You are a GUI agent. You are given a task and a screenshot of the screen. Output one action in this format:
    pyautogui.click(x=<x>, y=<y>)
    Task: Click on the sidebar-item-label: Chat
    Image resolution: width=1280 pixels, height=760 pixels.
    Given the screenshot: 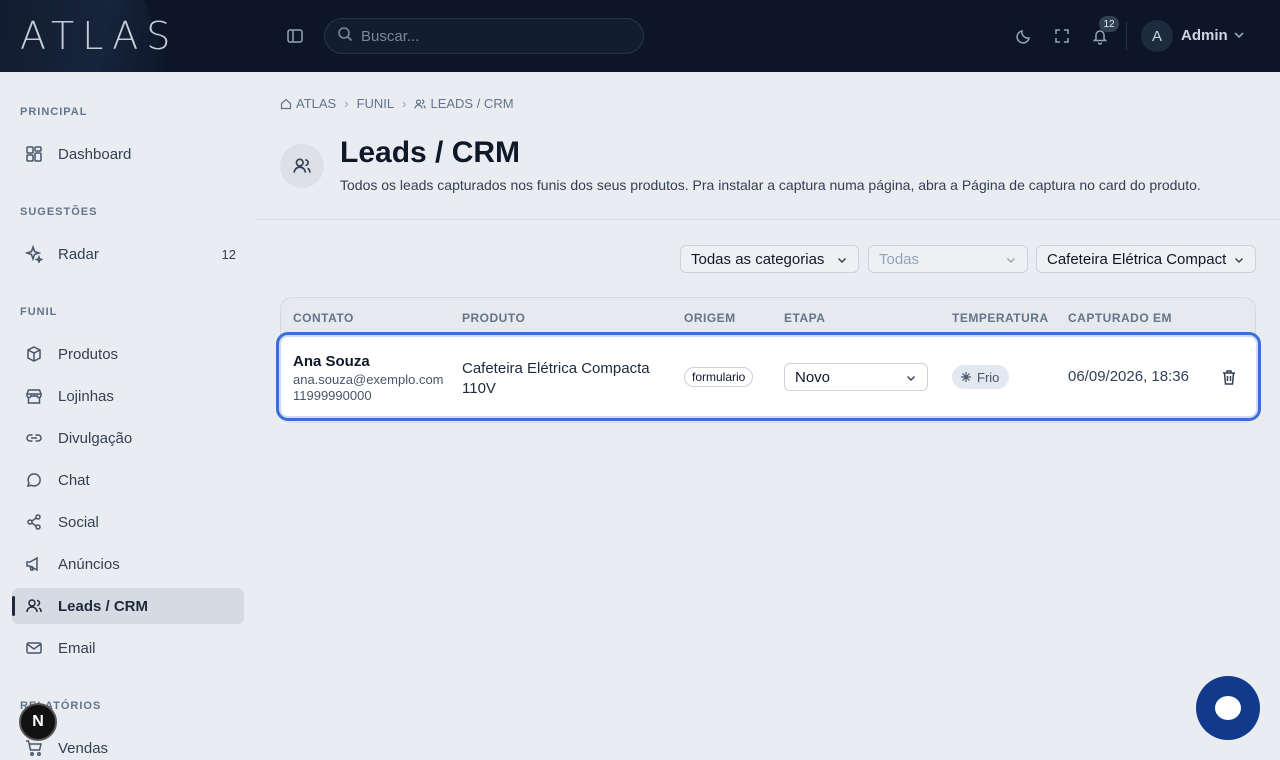 What is the action you would take?
    pyautogui.click(x=74, y=480)
    